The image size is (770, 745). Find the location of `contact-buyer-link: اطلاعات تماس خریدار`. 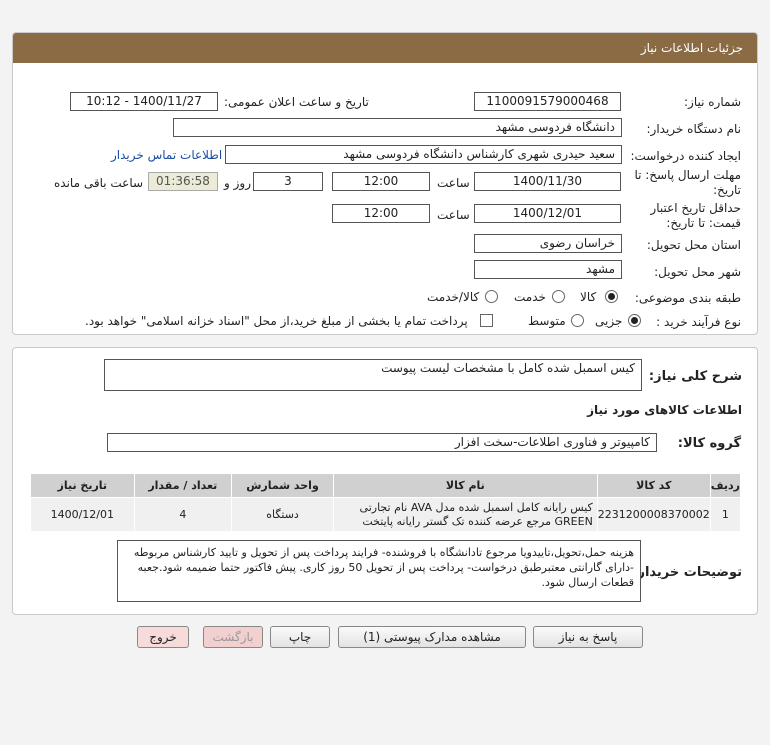

contact-buyer-link: اطلاعات تماس خریدار is located at coordinates (166, 155).